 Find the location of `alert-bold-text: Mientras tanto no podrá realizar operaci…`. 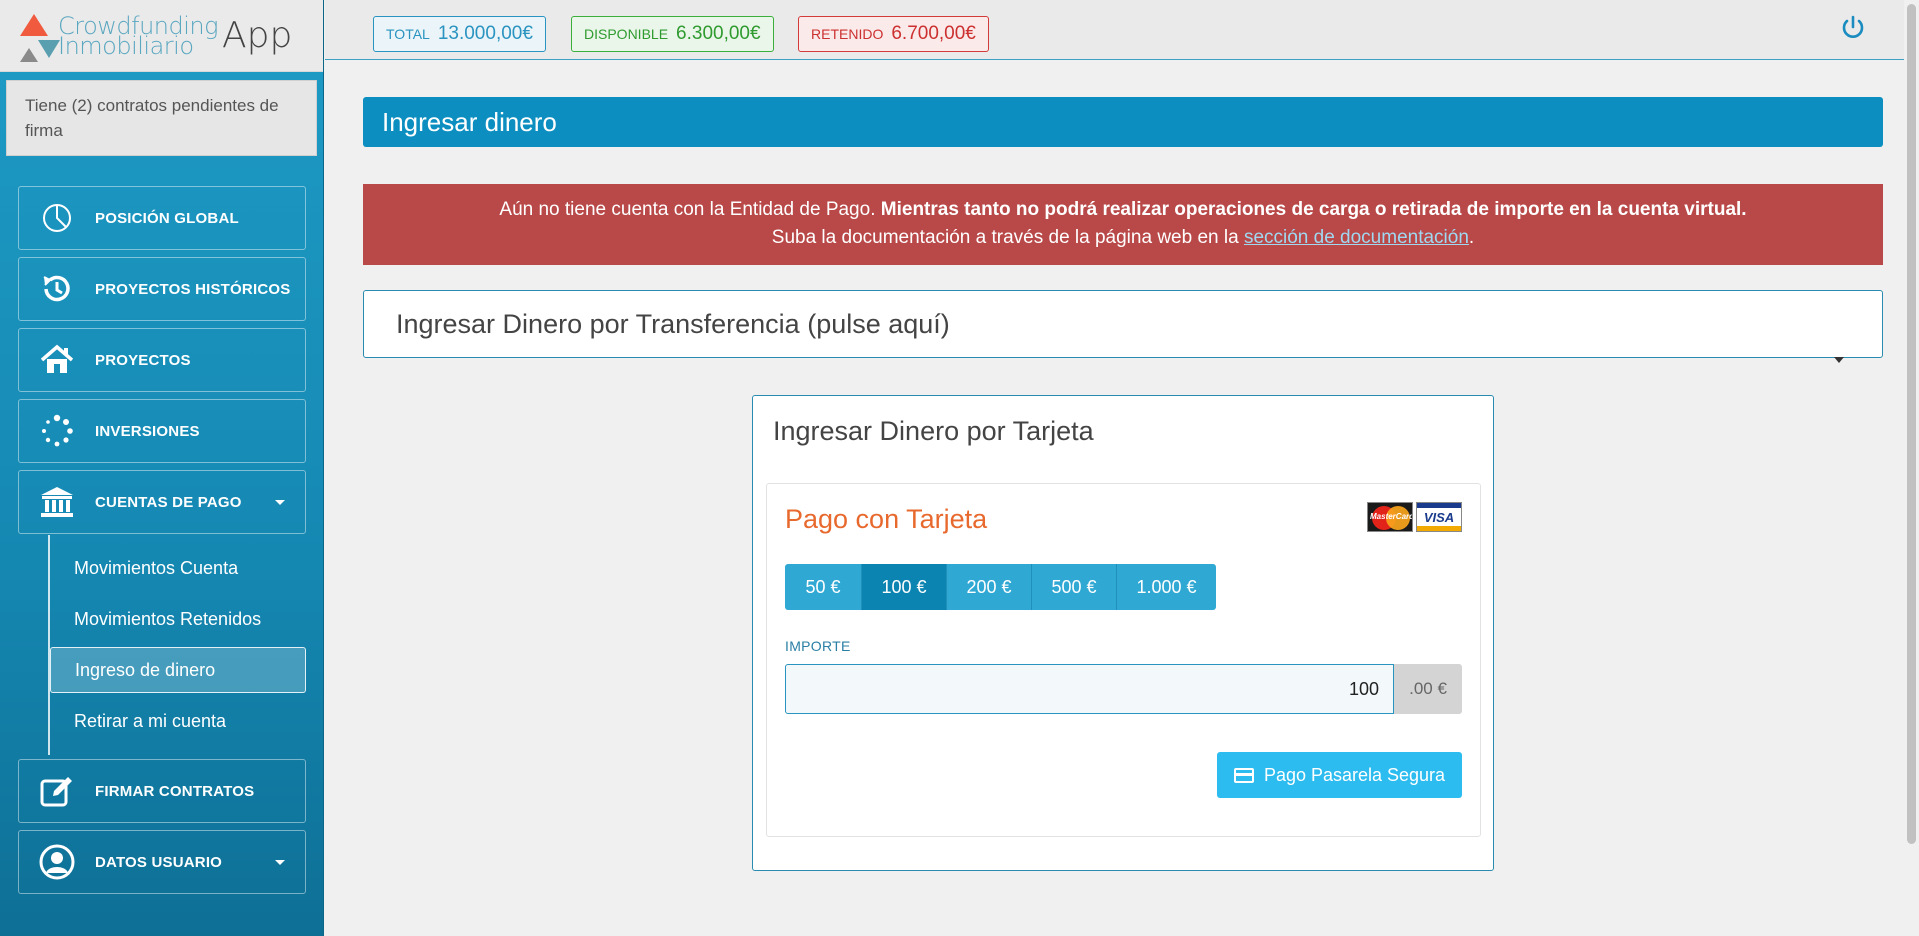

alert-bold-text: Mientras tanto no podrá realizar operaci… is located at coordinates (1313, 209).